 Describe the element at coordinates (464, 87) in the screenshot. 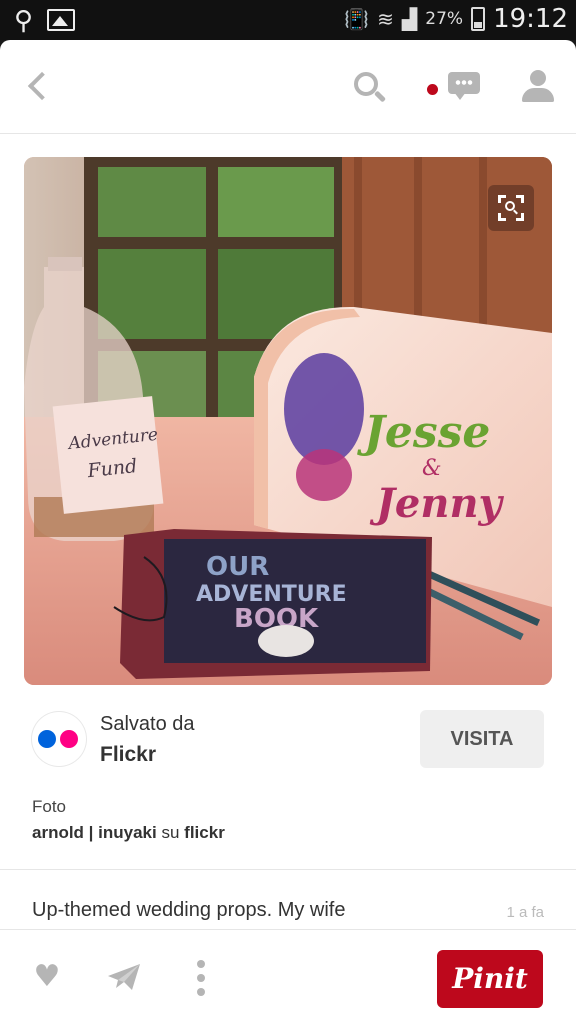

I see `chat-icon` at that location.